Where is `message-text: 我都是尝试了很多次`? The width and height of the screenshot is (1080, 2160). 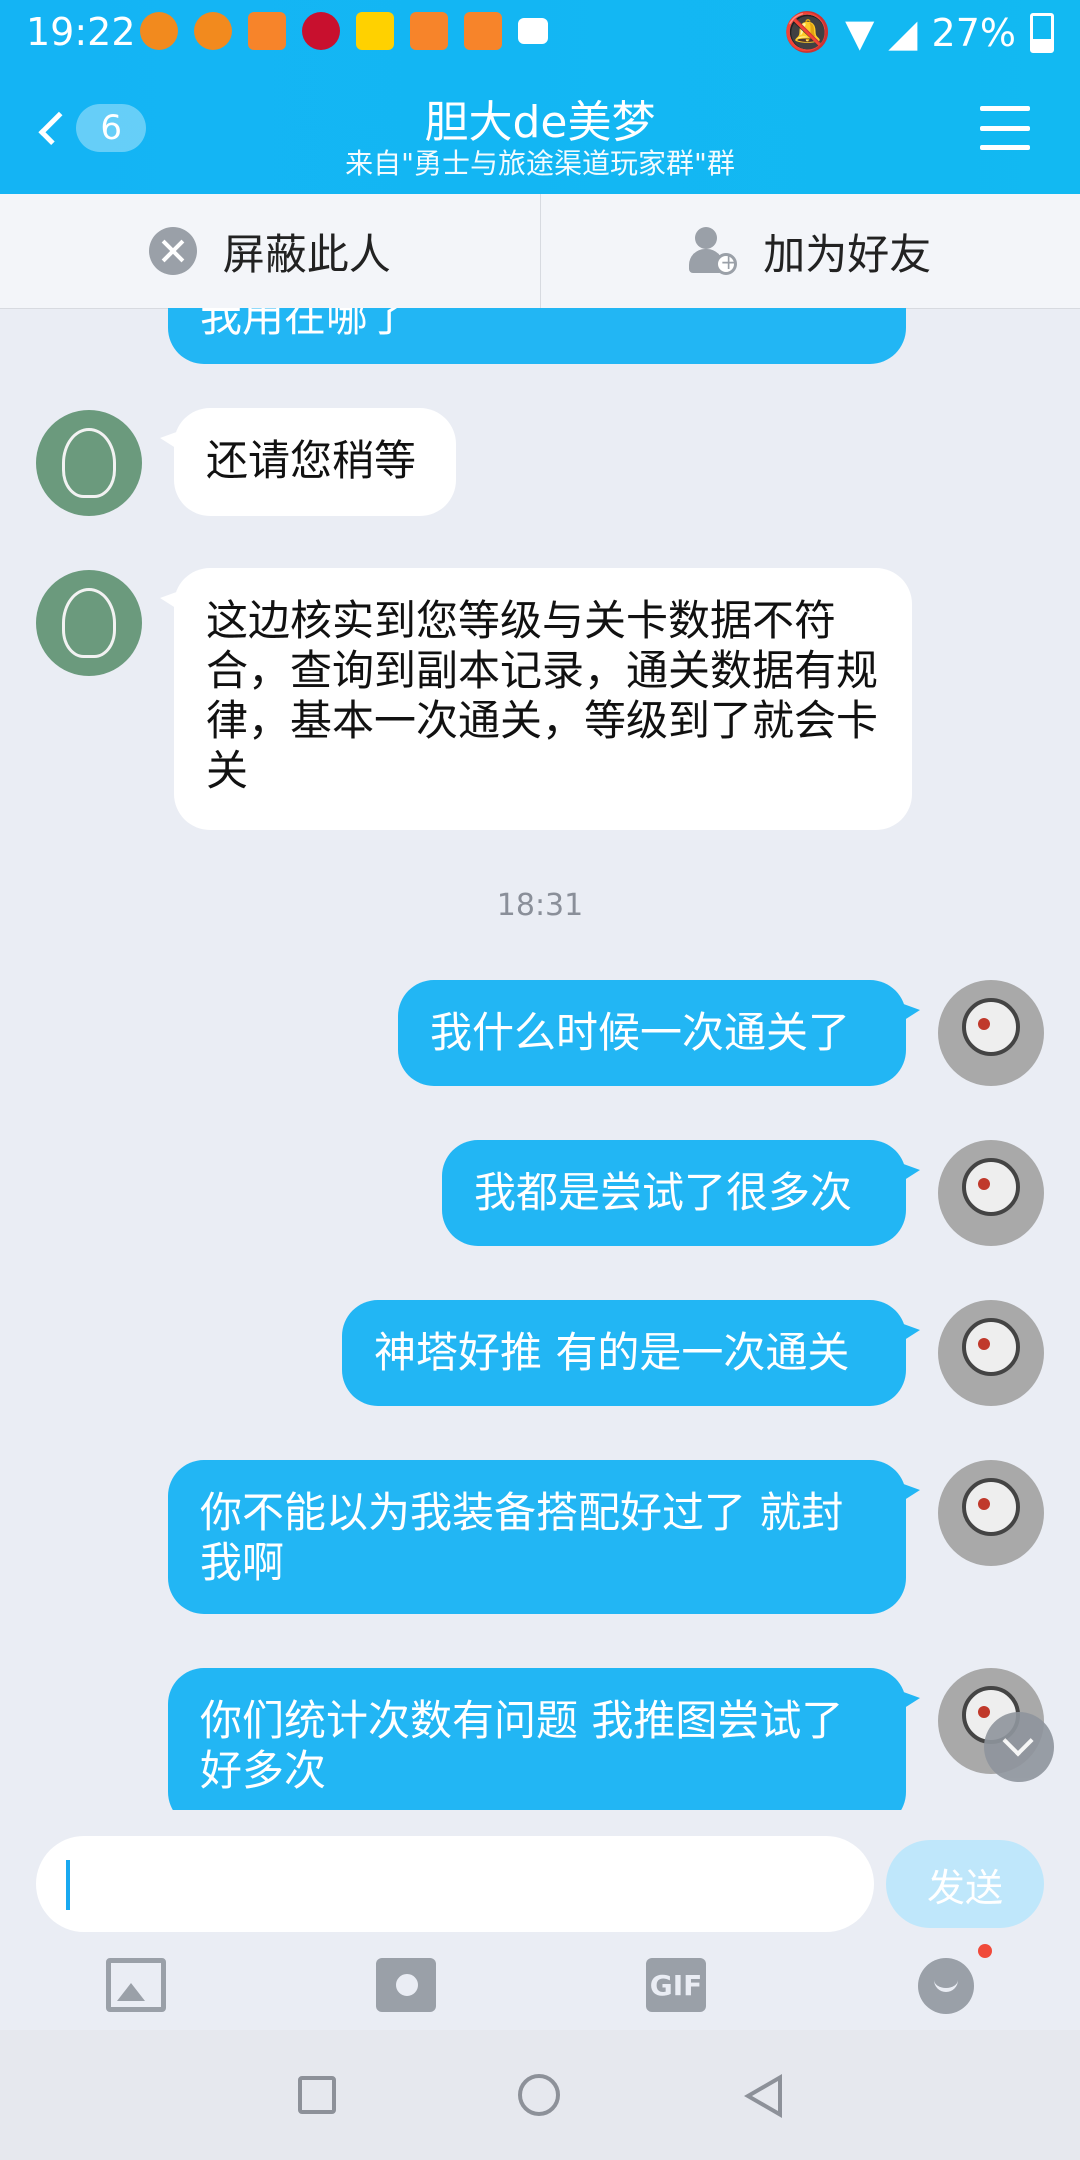
message-text: 我都是尝试了很多次 is located at coordinates (663, 1192).